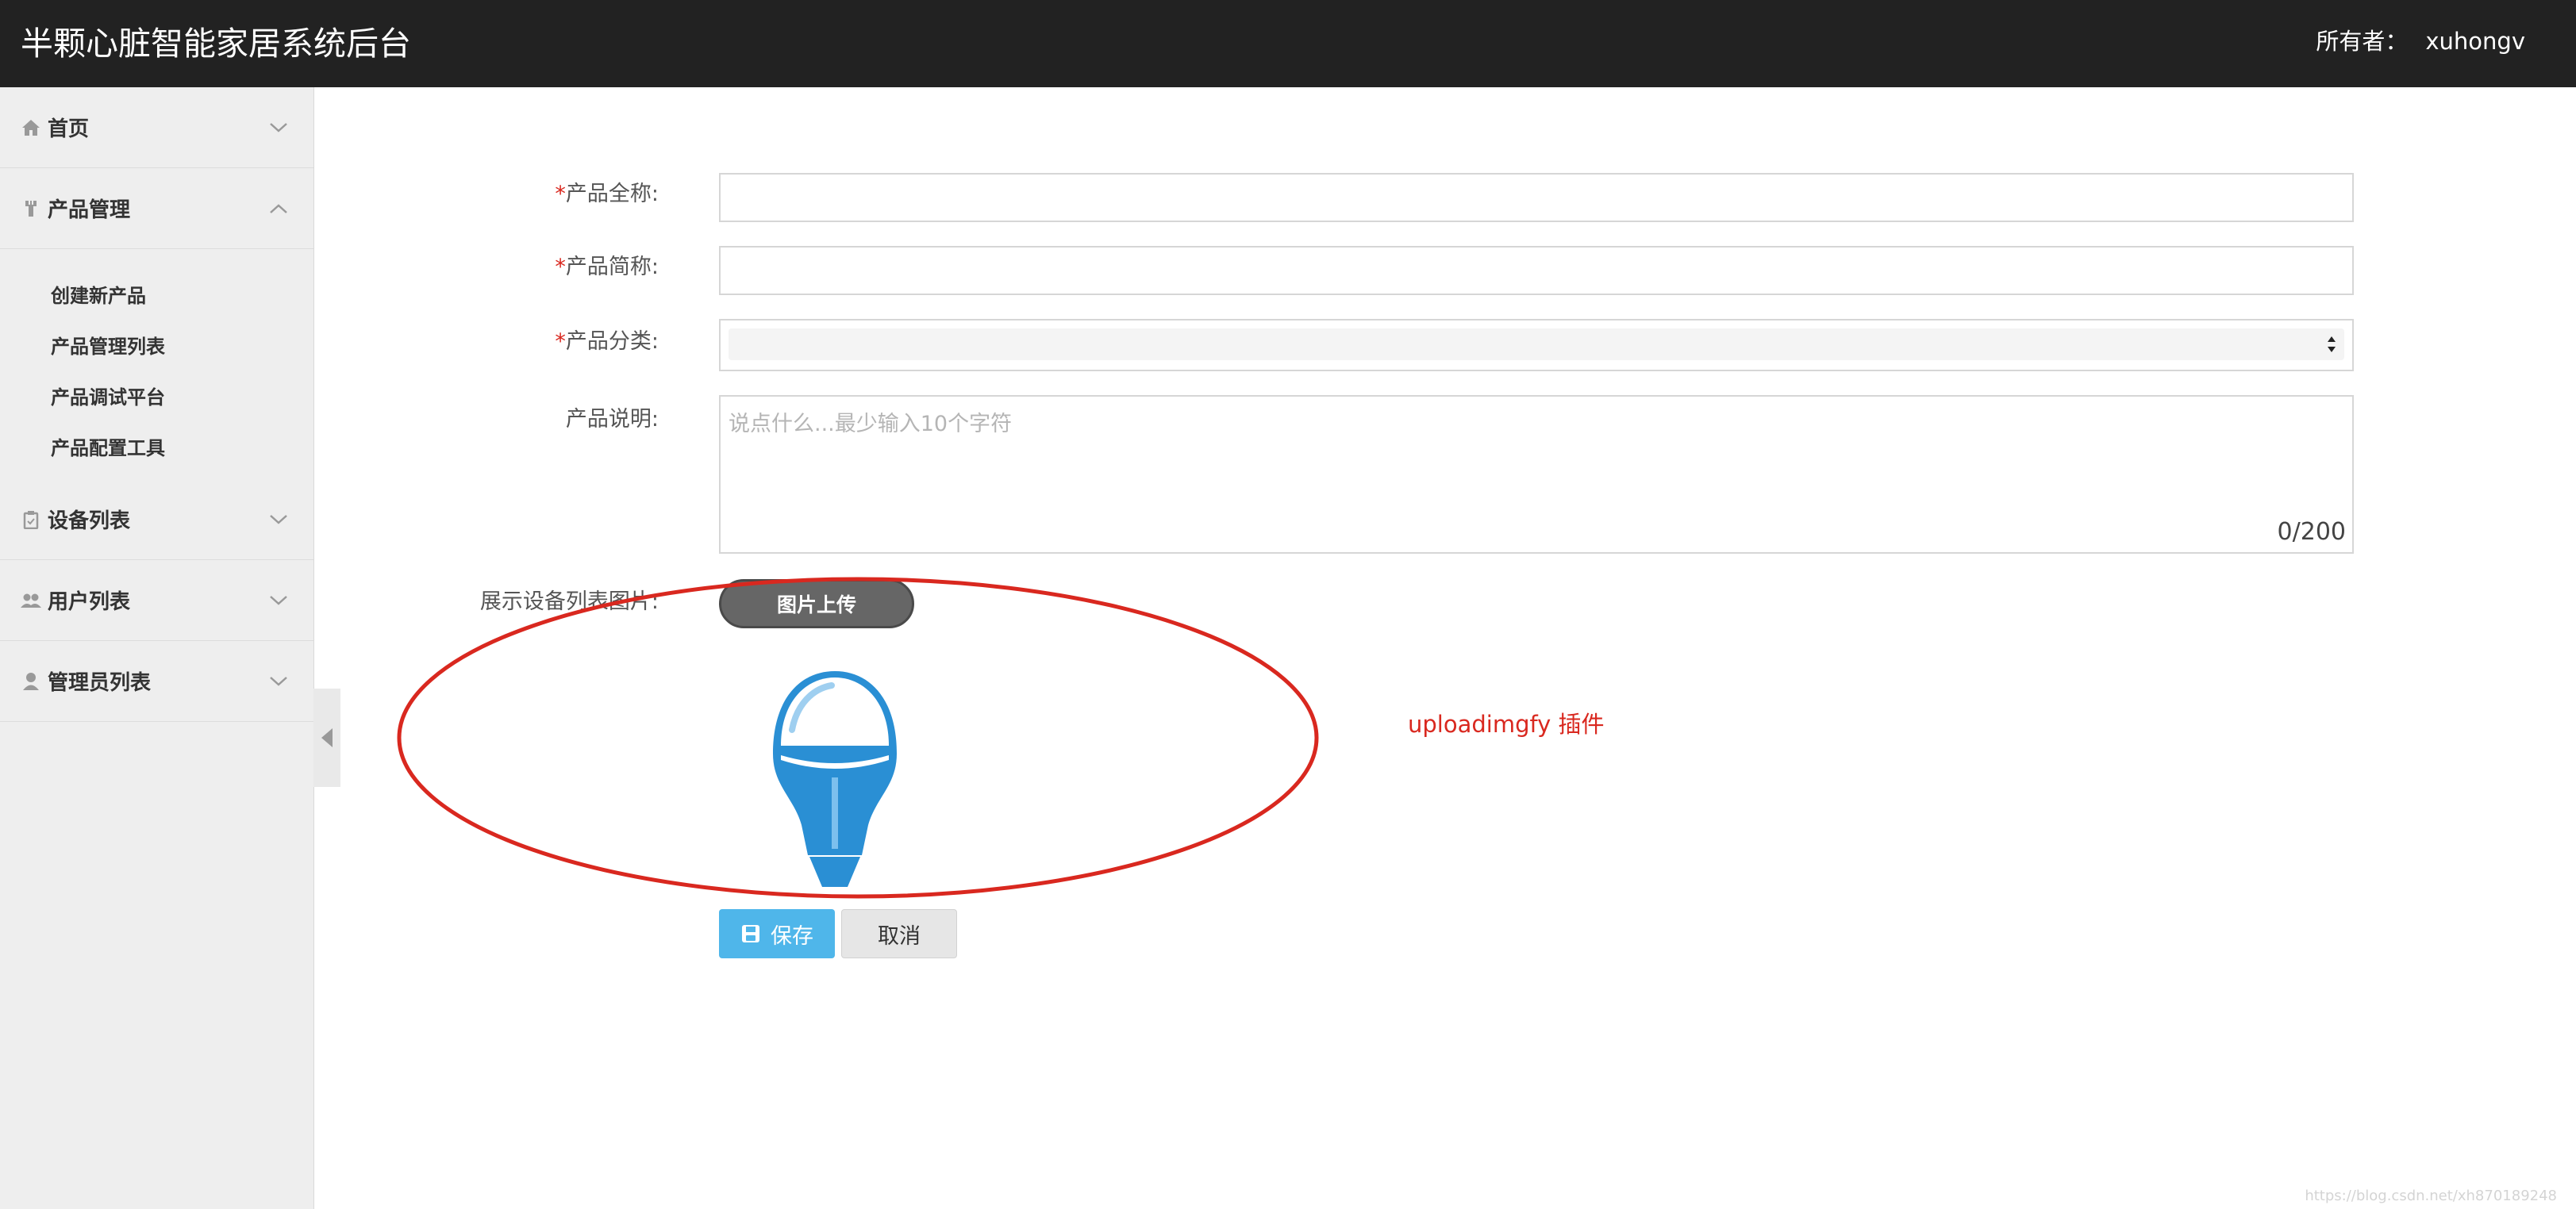  I want to click on sidebar-item-device-list: 设备列表, so click(156, 519).